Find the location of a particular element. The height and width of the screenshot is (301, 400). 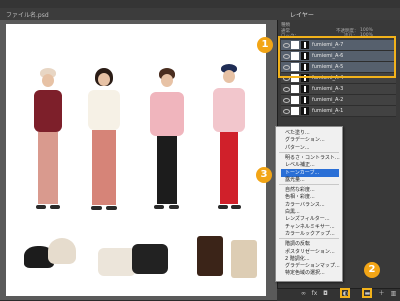

layer-row: fumiemi_A-3 is located at coordinates (338, 89).